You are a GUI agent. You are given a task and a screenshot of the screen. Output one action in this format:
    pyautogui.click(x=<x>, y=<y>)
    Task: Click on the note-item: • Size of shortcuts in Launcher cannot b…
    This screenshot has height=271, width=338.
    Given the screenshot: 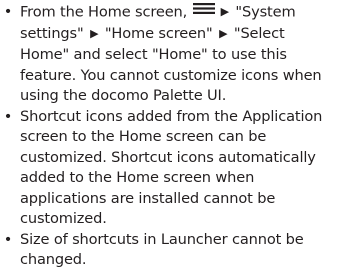 What is the action you would take?
    pyautogui.click(x=170, y=250)
    